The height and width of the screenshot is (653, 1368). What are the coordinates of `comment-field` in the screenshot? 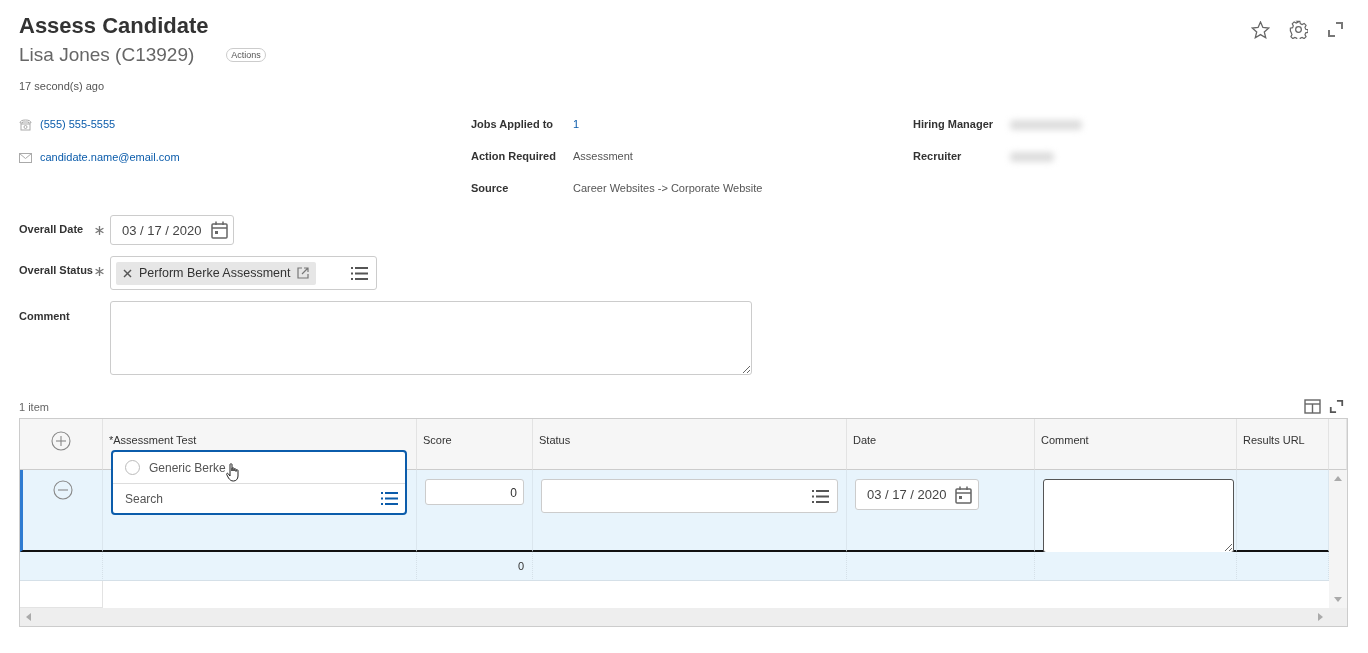 It's located at (1138, 516).